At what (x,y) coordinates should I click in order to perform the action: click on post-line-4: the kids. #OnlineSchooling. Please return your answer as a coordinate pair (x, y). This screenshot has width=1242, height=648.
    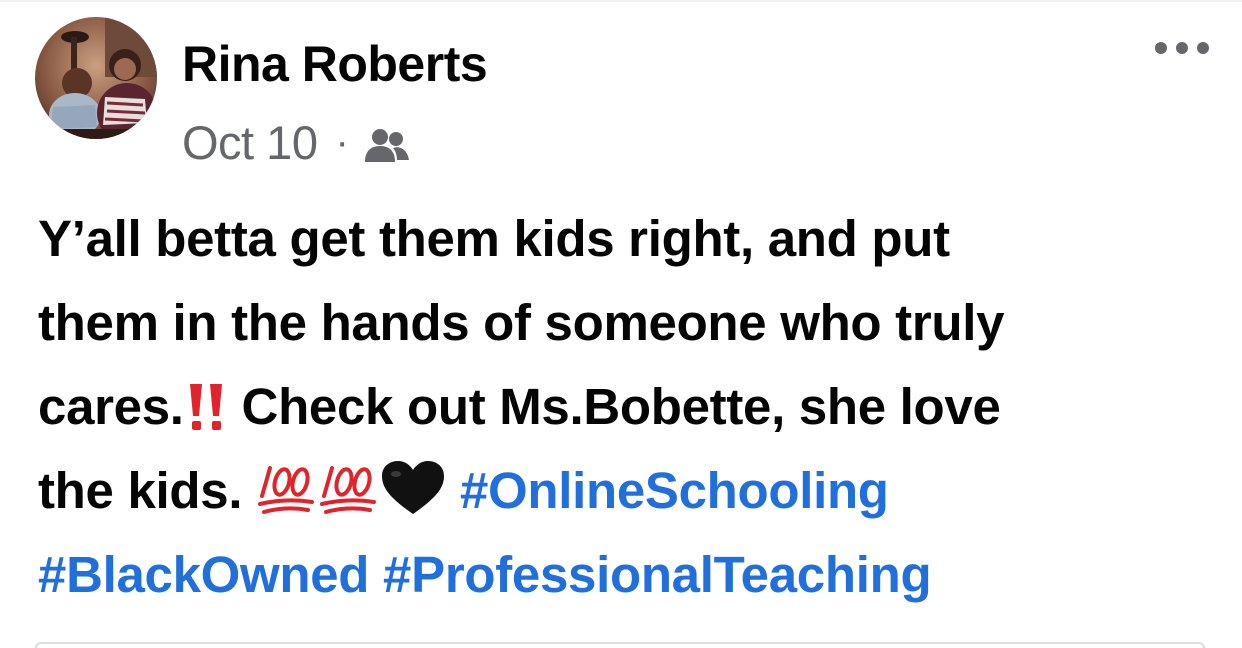
    Looking at the image, I should click on (628, 491).